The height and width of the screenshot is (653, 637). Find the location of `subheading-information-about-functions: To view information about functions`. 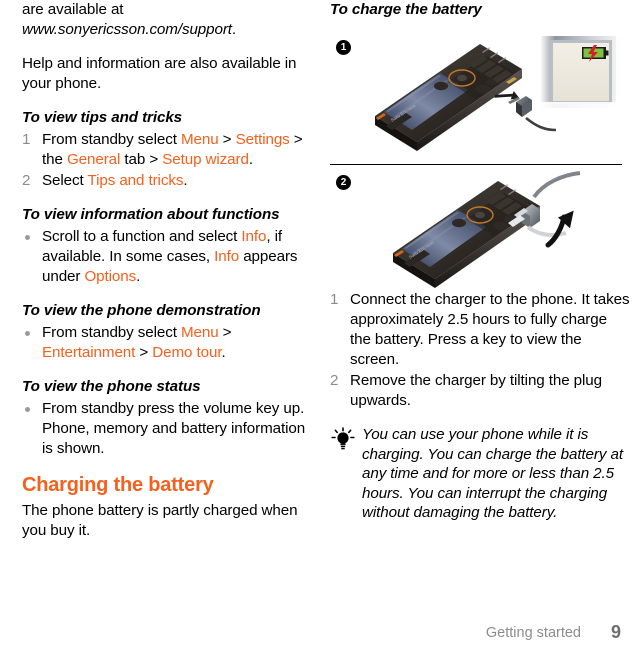

subheading-information-about-functions: To view information about functions is located at coordinates (151, 214).